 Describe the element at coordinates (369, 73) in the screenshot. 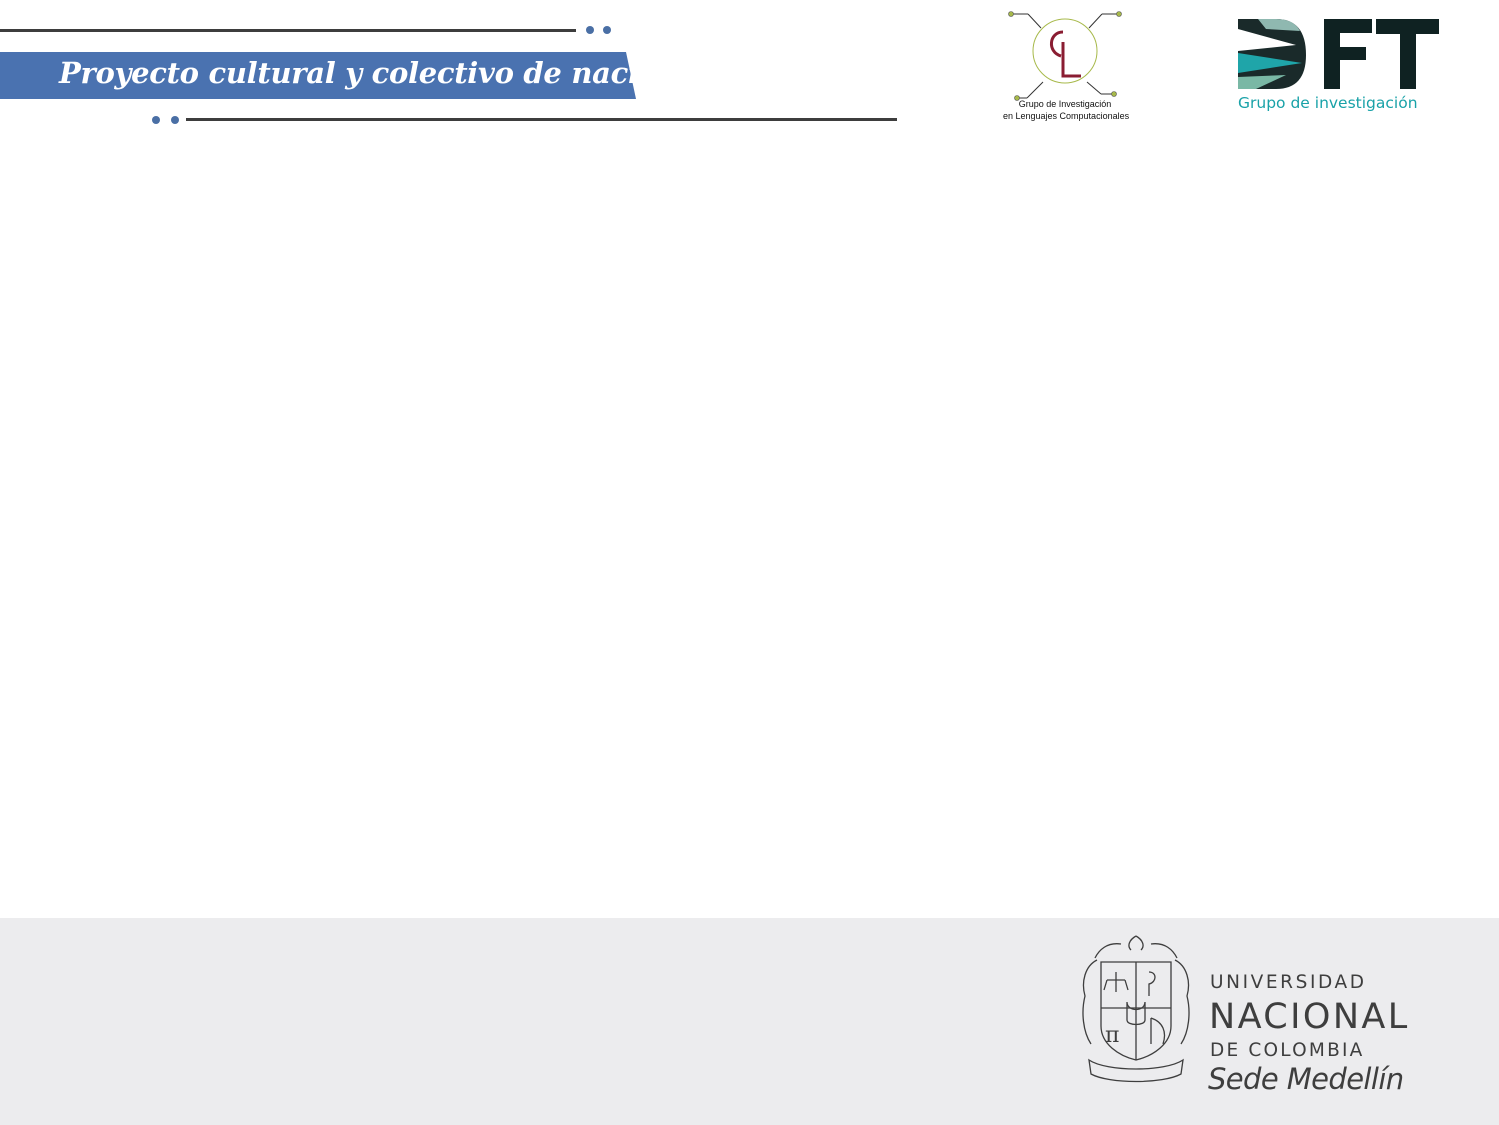

I see `banner-title: Proyecto cultural y colectivo de nación` at that location.